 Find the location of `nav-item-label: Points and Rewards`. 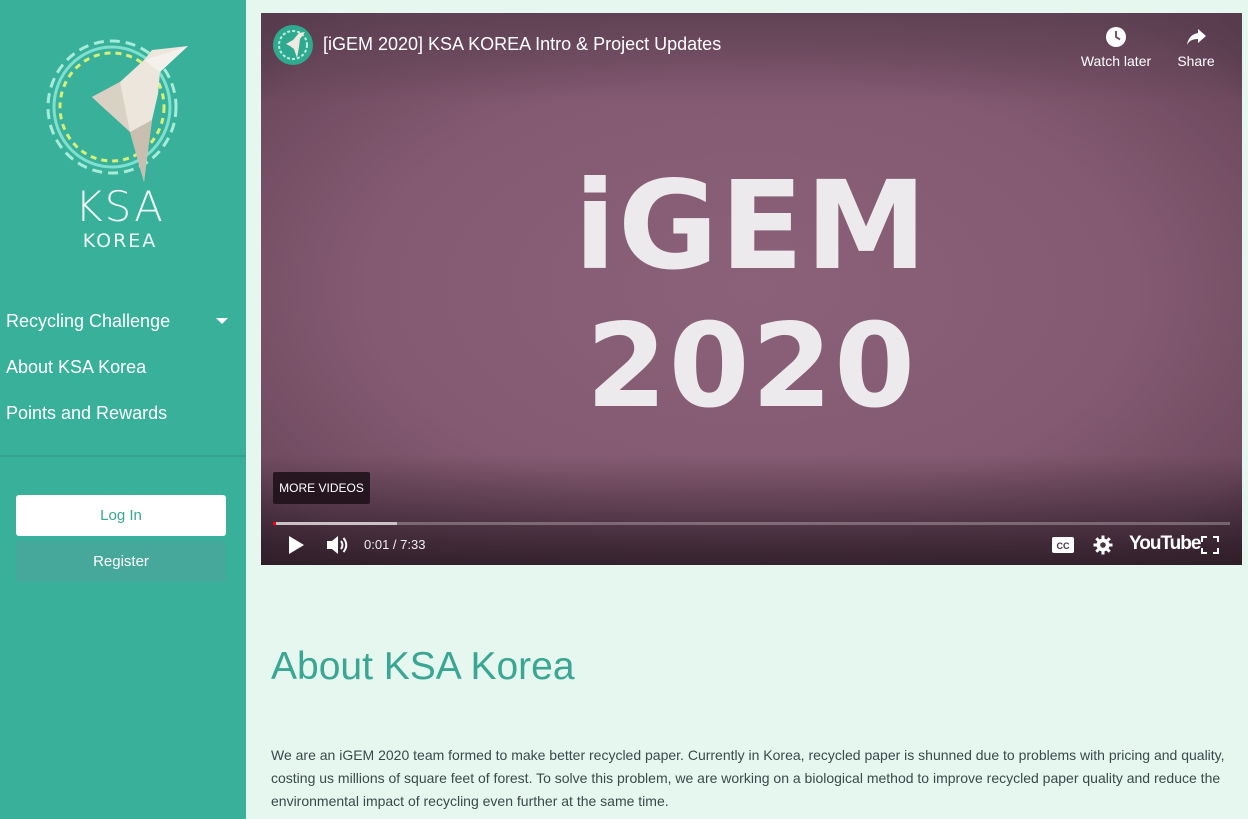

nav-item-label: Points and Rewards is located at coordinates (87, 412).